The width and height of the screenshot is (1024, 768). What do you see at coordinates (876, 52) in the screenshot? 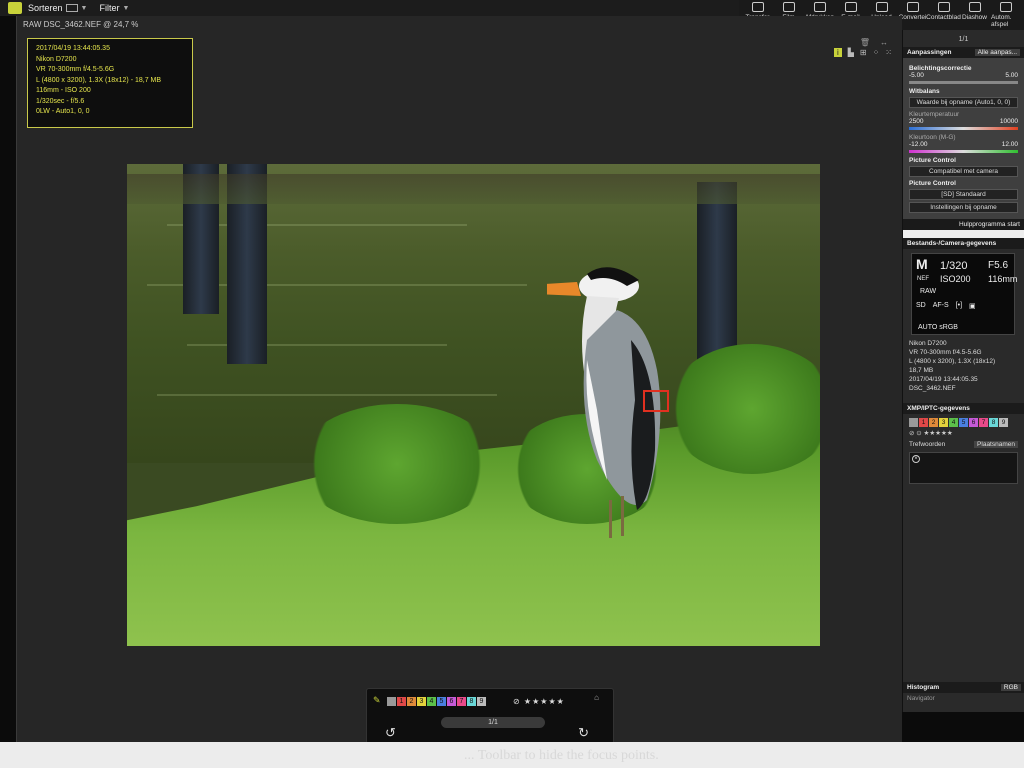
I see `highlights-icon: ⁘` at bounding box center [876, 52].